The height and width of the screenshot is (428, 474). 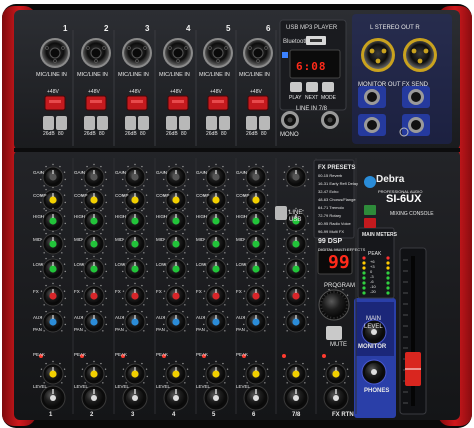 I want to click on monitor-out-label: MONITOR OUT, so click(x=379, y=85).